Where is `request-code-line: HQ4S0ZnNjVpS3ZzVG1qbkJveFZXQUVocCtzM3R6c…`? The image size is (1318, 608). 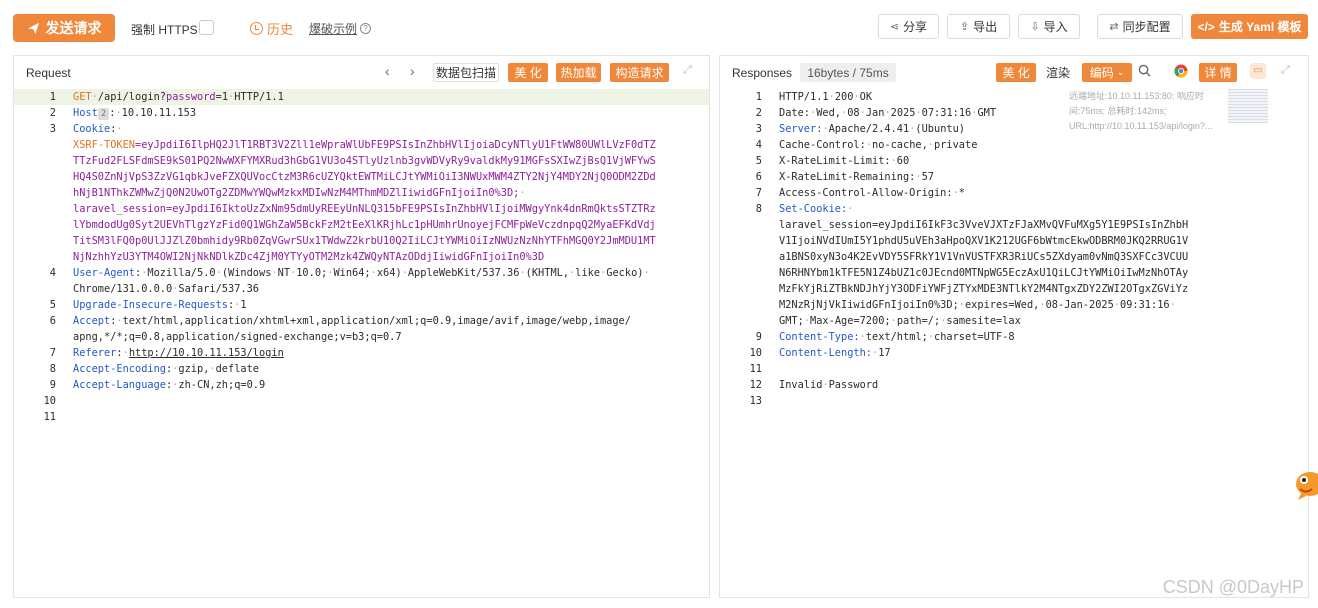 request-code-line: HQ4S0ZnNjVpS3ZzVG1qbkJveFZXQUVocCtzM3R6c… is located at coordinates (387, 177).